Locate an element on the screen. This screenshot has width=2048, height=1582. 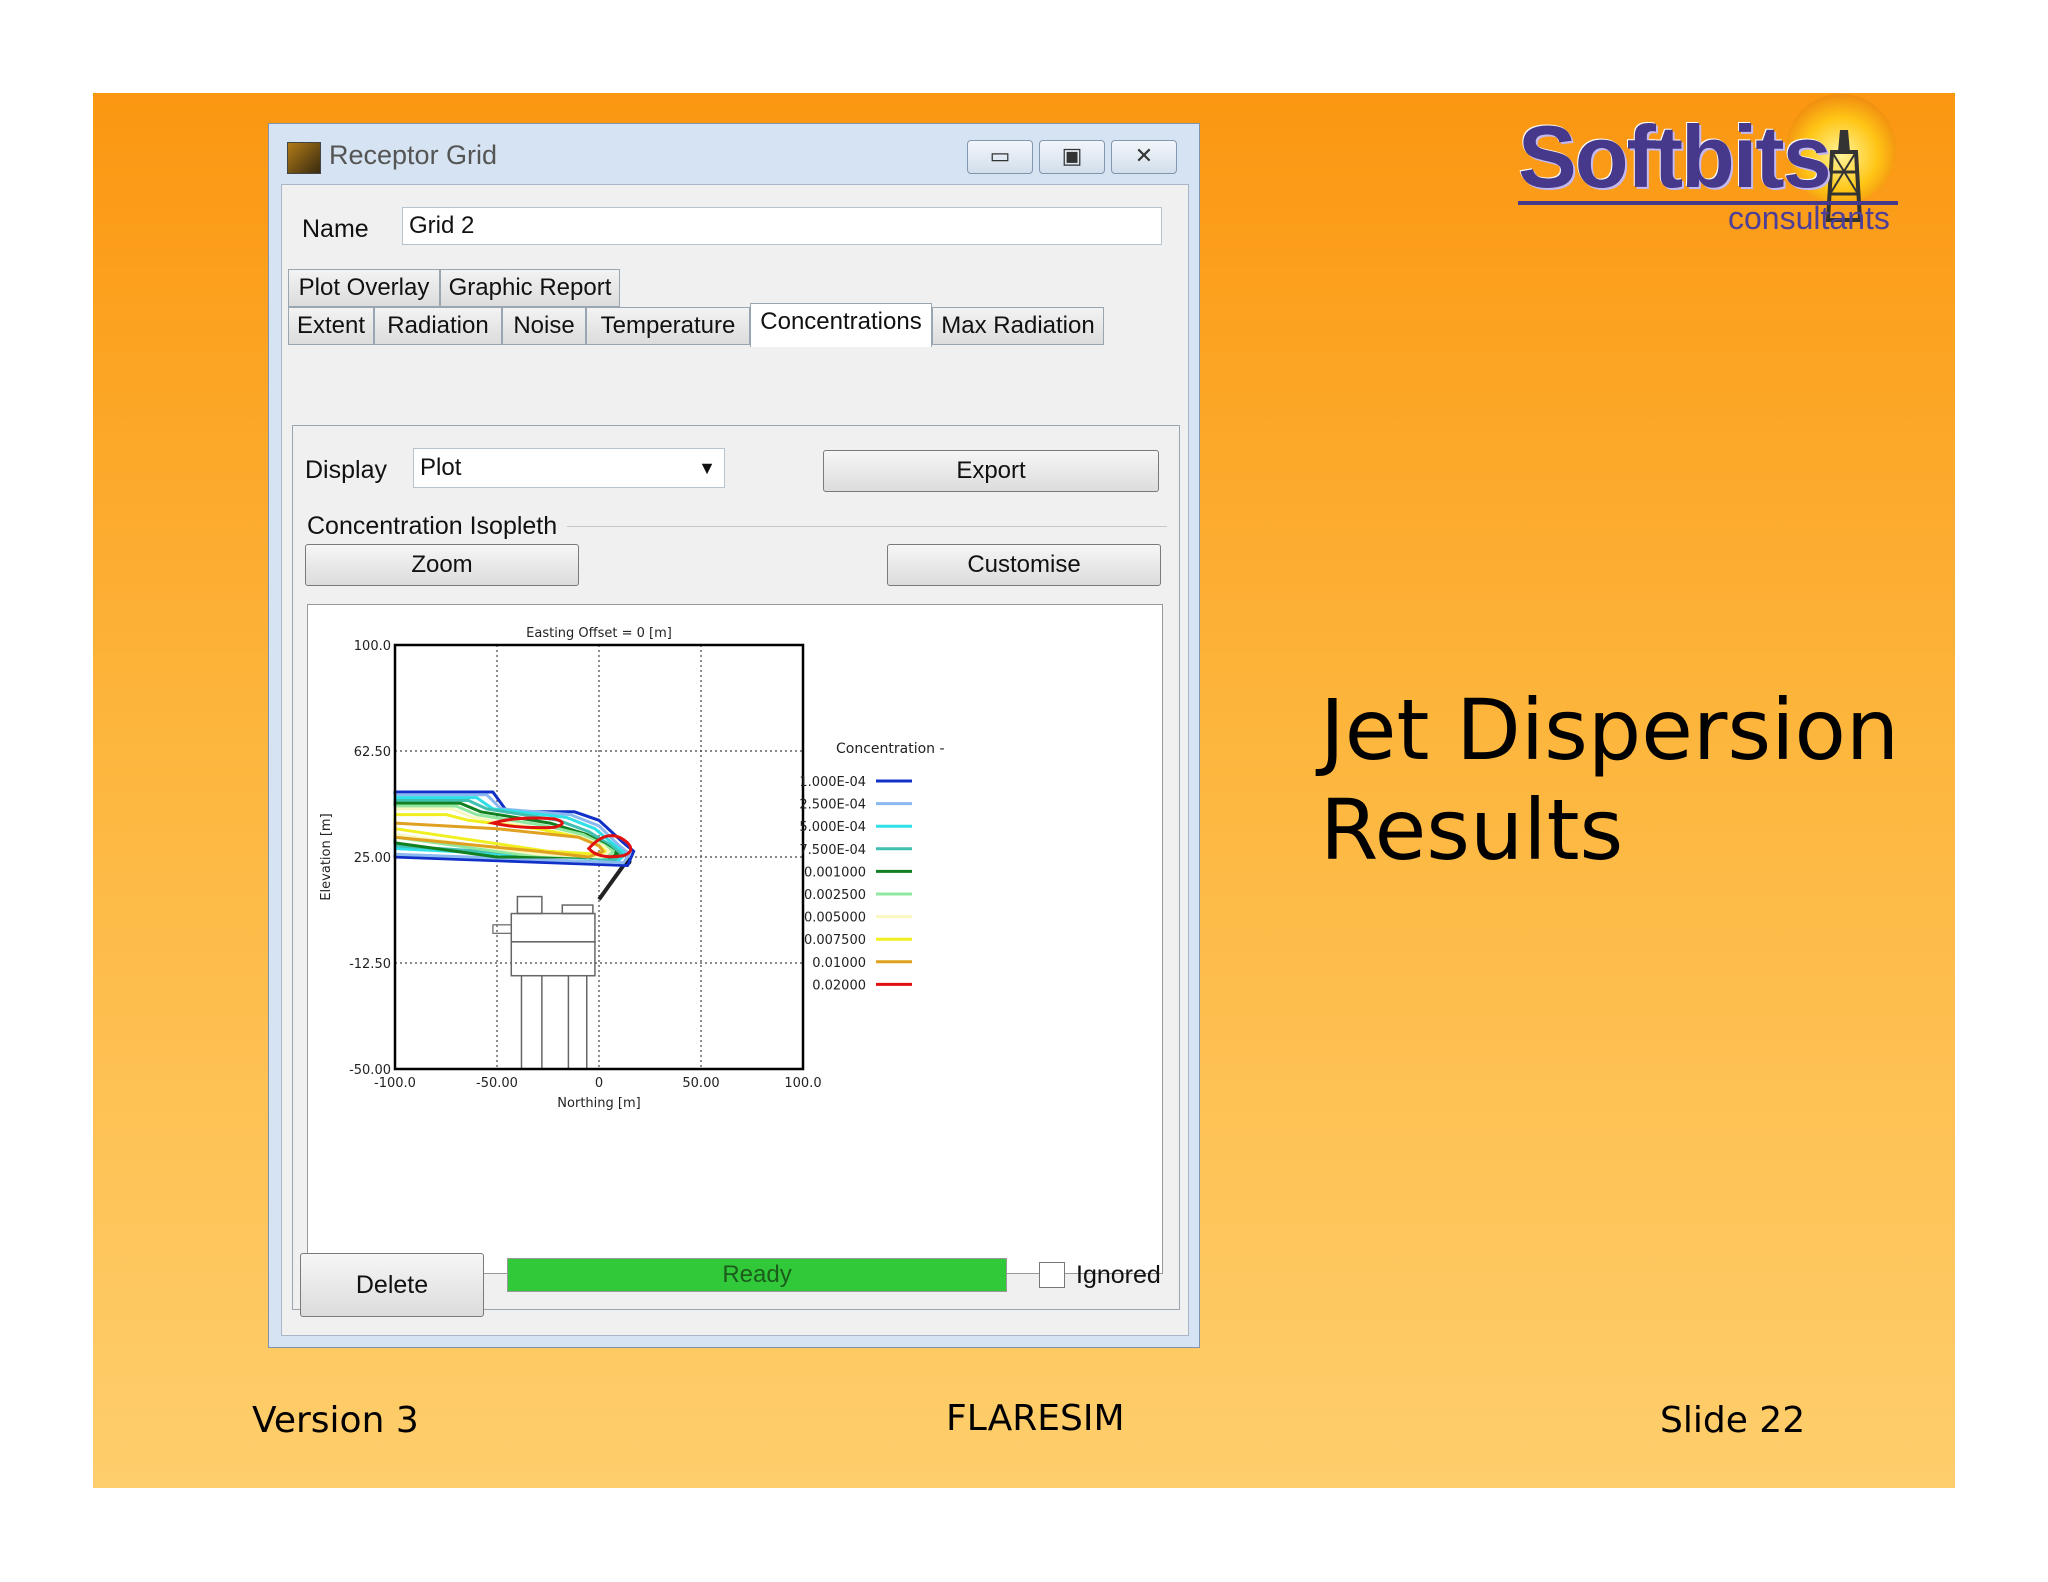
close-button: ✕ is located at coordinates (1144, 157).